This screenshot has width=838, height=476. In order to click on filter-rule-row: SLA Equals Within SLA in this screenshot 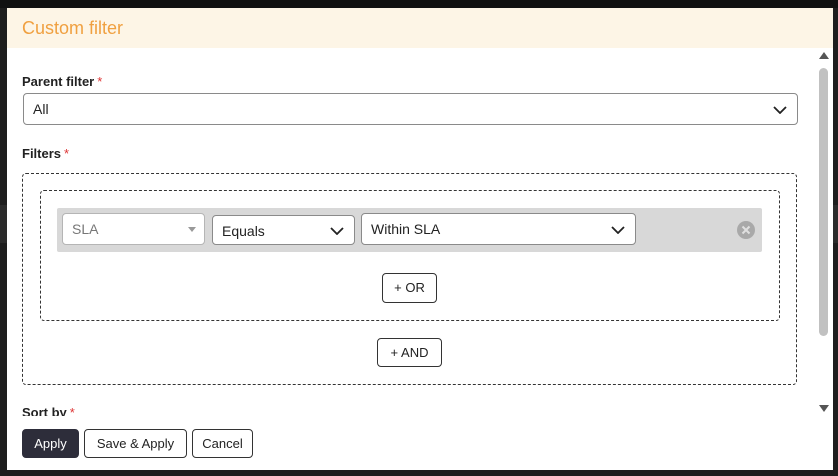, I will do `click(409, 230)`.